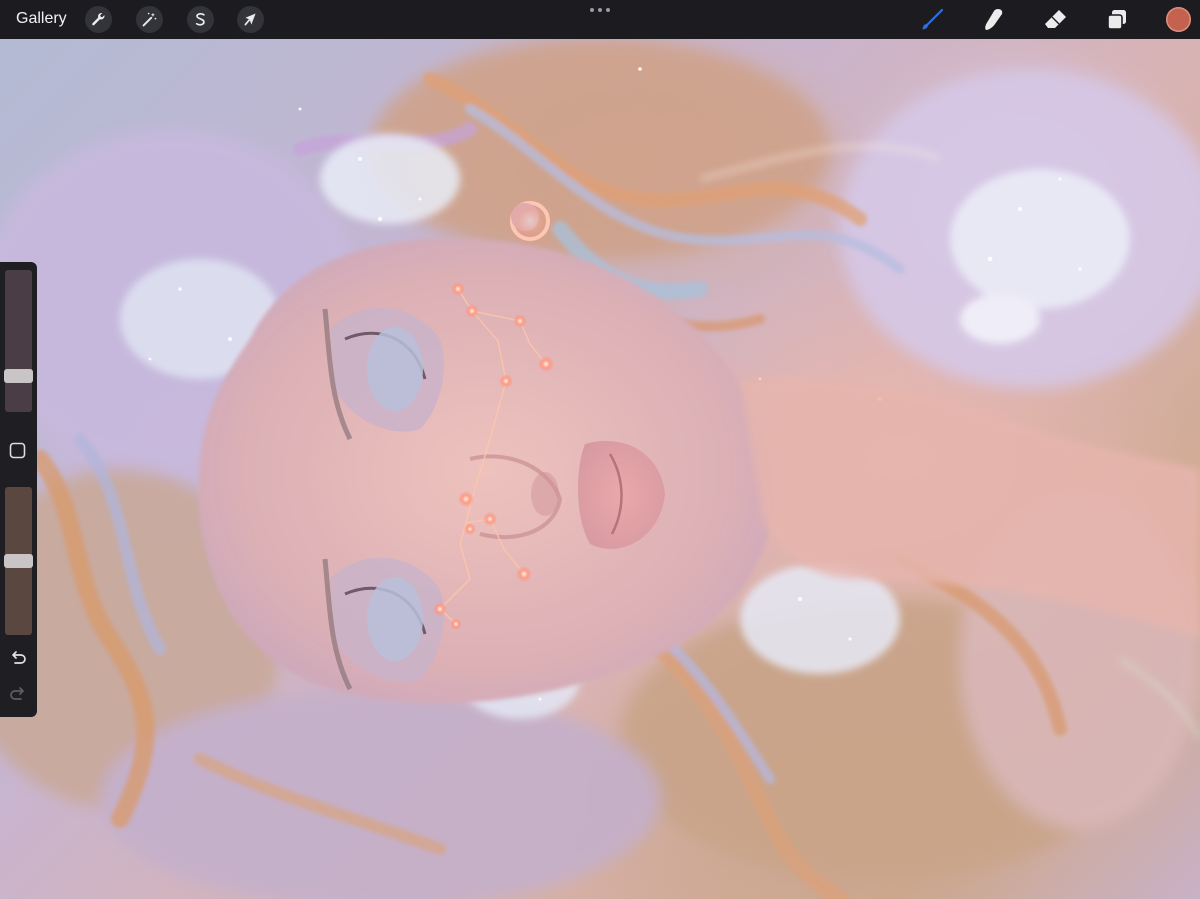 The height and width of the screenshot is (899, 1200). I want to click on brush-opacity-slider, so click(18, 561).